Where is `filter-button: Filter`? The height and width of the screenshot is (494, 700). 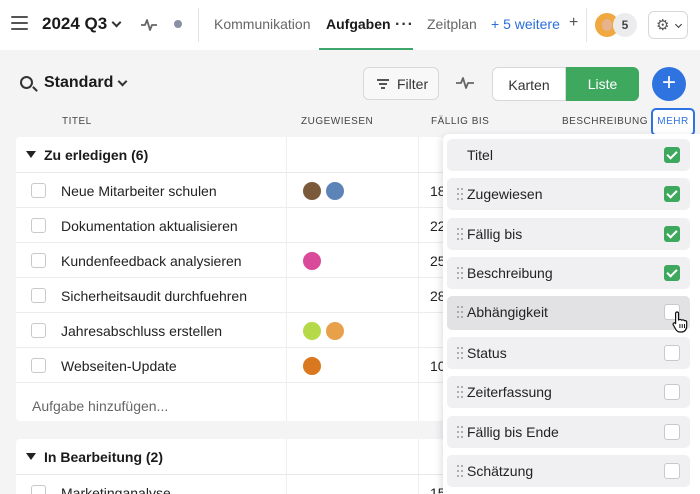
filter-button: Filter is located at coordinates (401, 83).